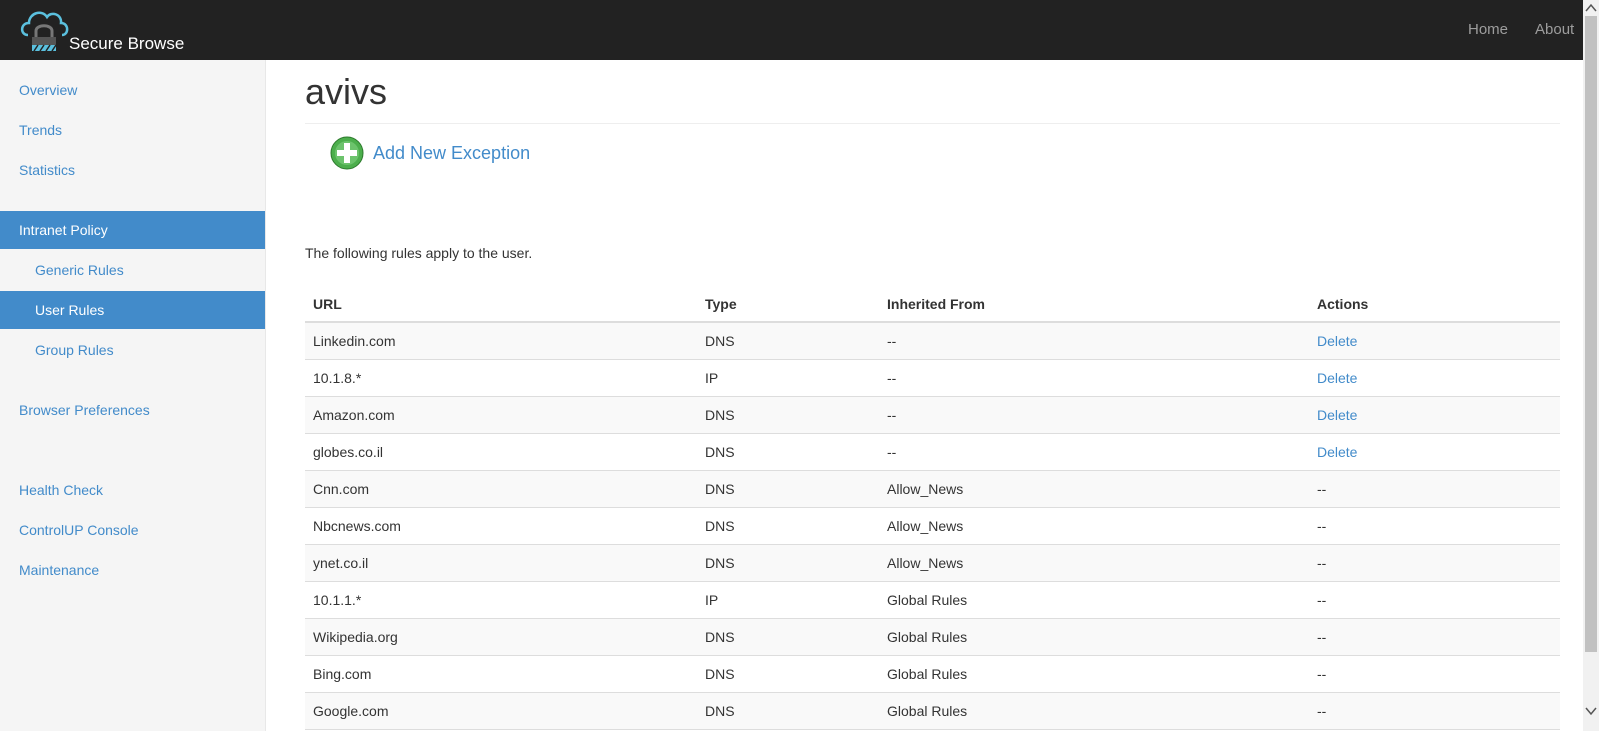 This screenshot has height=731, width=1599. Describe the element at coordinates (337, 378) in the screenshot. I see `cell-url: 10.1.8.*` at that location.